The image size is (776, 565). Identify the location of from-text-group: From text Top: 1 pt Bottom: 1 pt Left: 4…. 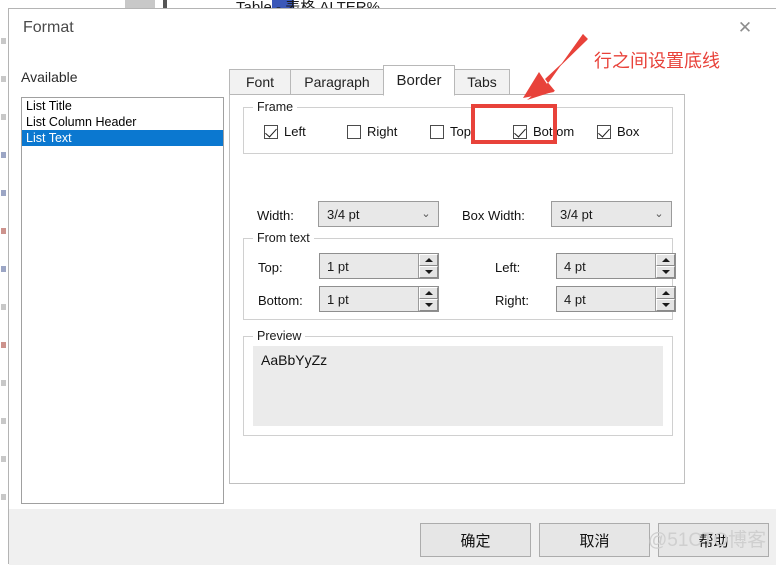
(459, 275).